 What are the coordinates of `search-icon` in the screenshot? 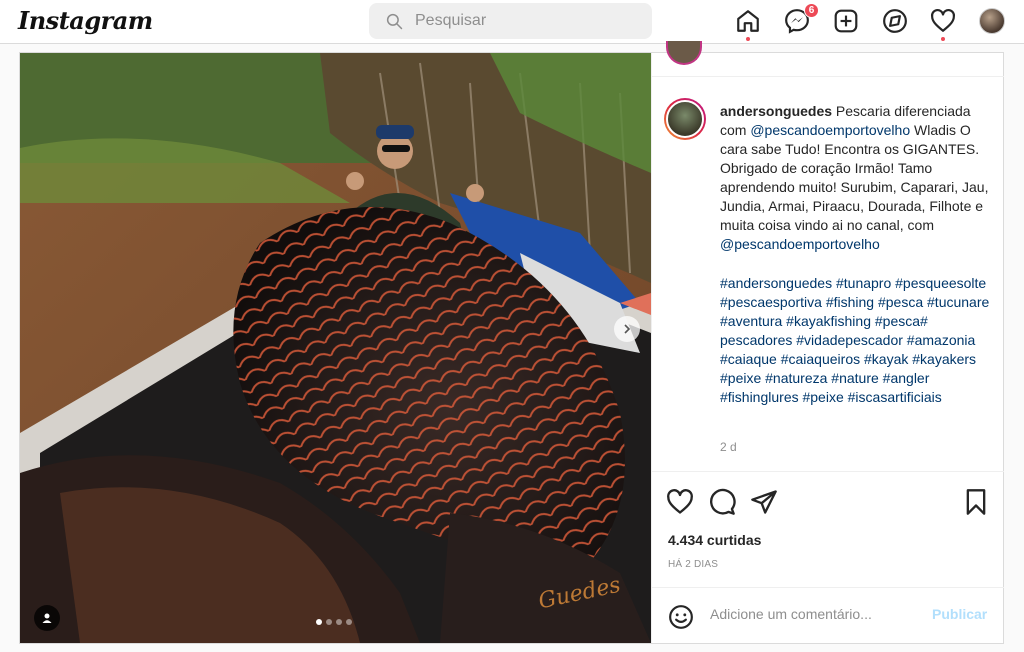 It's located at (394, 21).